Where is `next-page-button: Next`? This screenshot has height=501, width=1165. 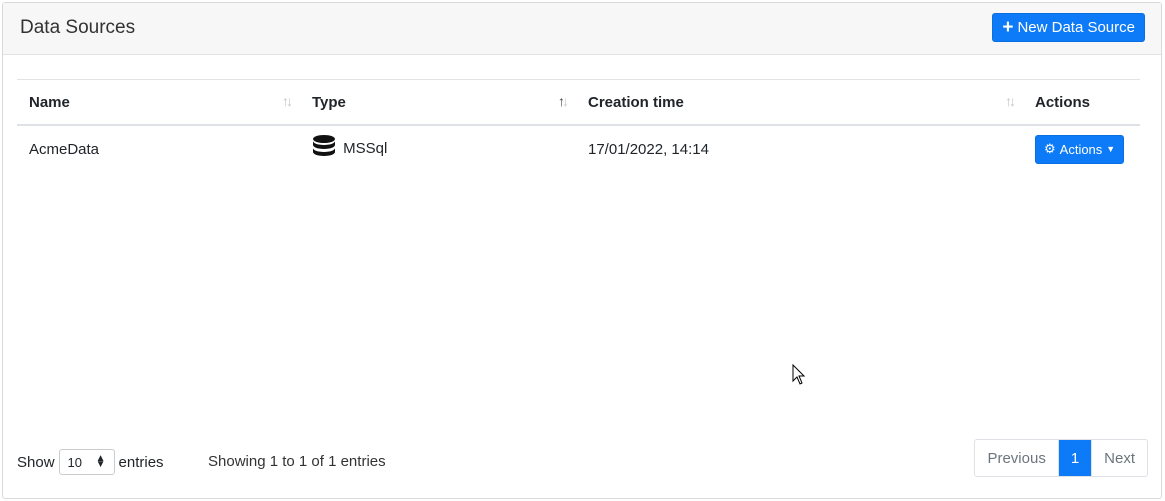
next-page-button: Next is located at coordinates (1119, 458).